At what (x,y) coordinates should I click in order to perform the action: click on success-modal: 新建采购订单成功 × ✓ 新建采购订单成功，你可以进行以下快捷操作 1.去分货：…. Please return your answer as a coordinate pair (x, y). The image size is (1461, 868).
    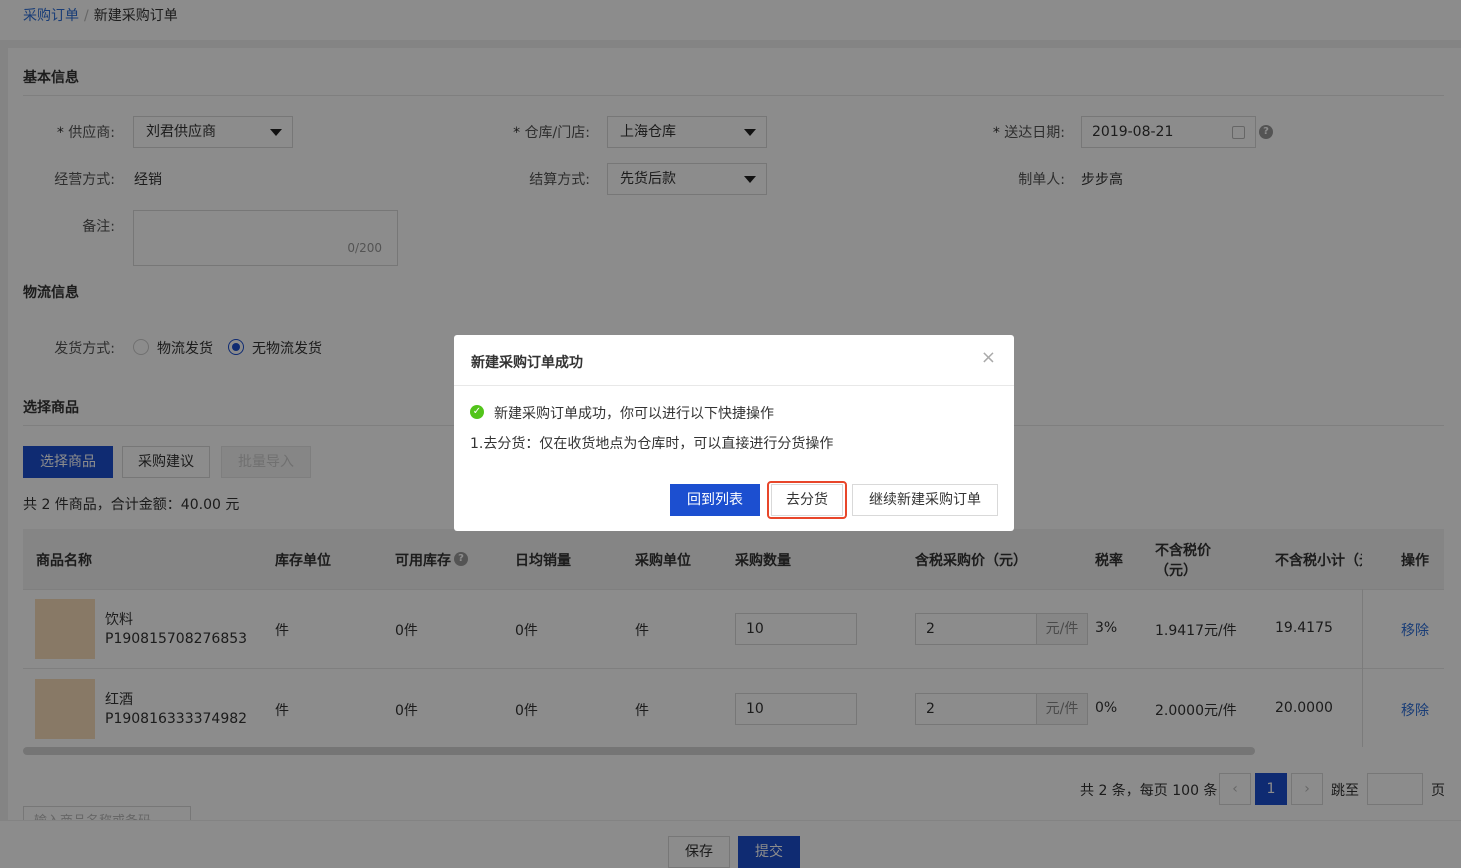
    Looking at the image, I should click on (734, 433).